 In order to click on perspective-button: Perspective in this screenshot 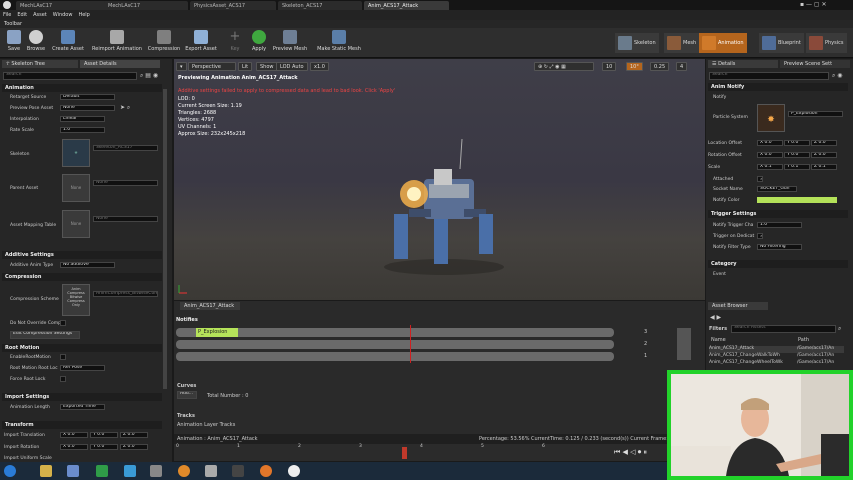, I will do `click(212, 66)`.